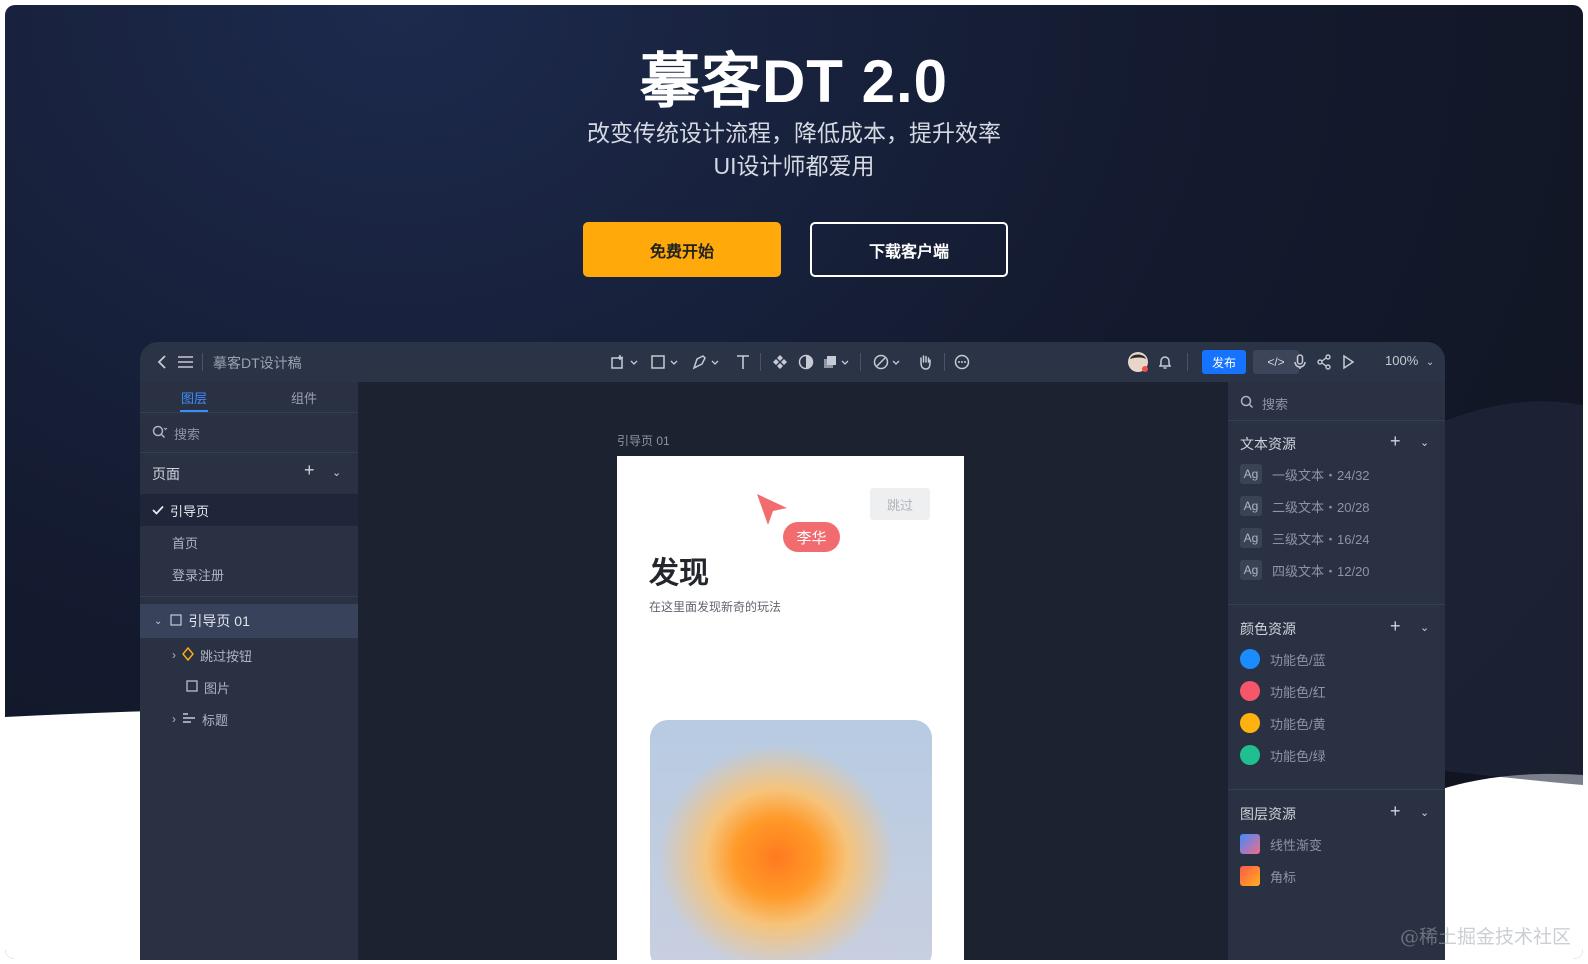 The height and width of the screenshot is (964, 1588). Describe the element at coordinates (625, 362) in the screenshot. I see `frame-tool-icon` at that location.